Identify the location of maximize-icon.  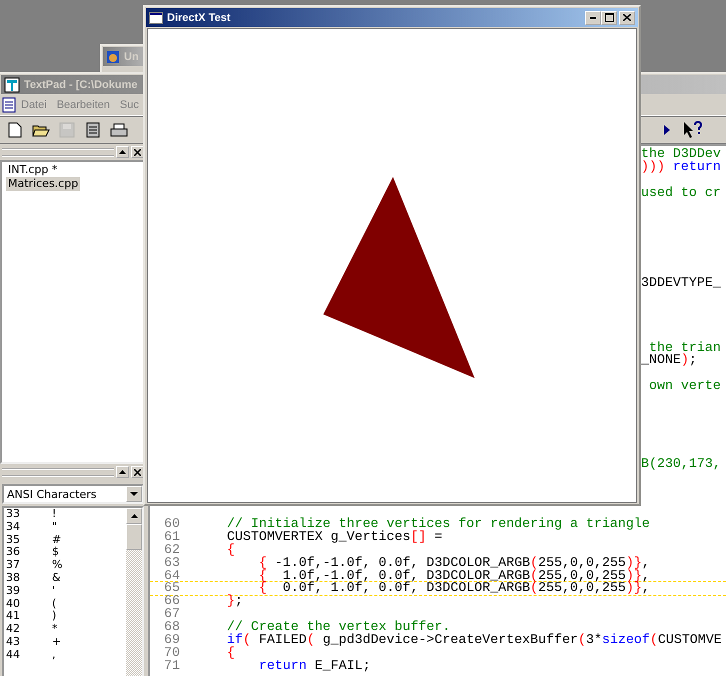
(609, 17).